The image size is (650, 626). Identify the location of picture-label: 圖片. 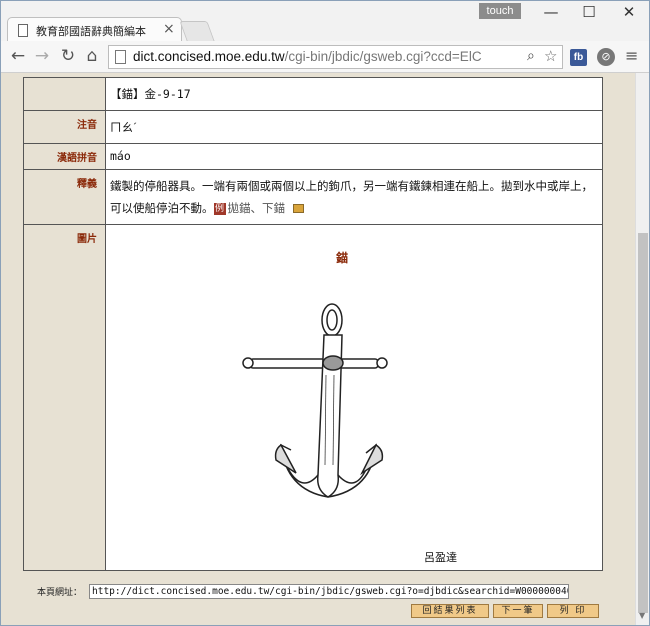
(64, 397).